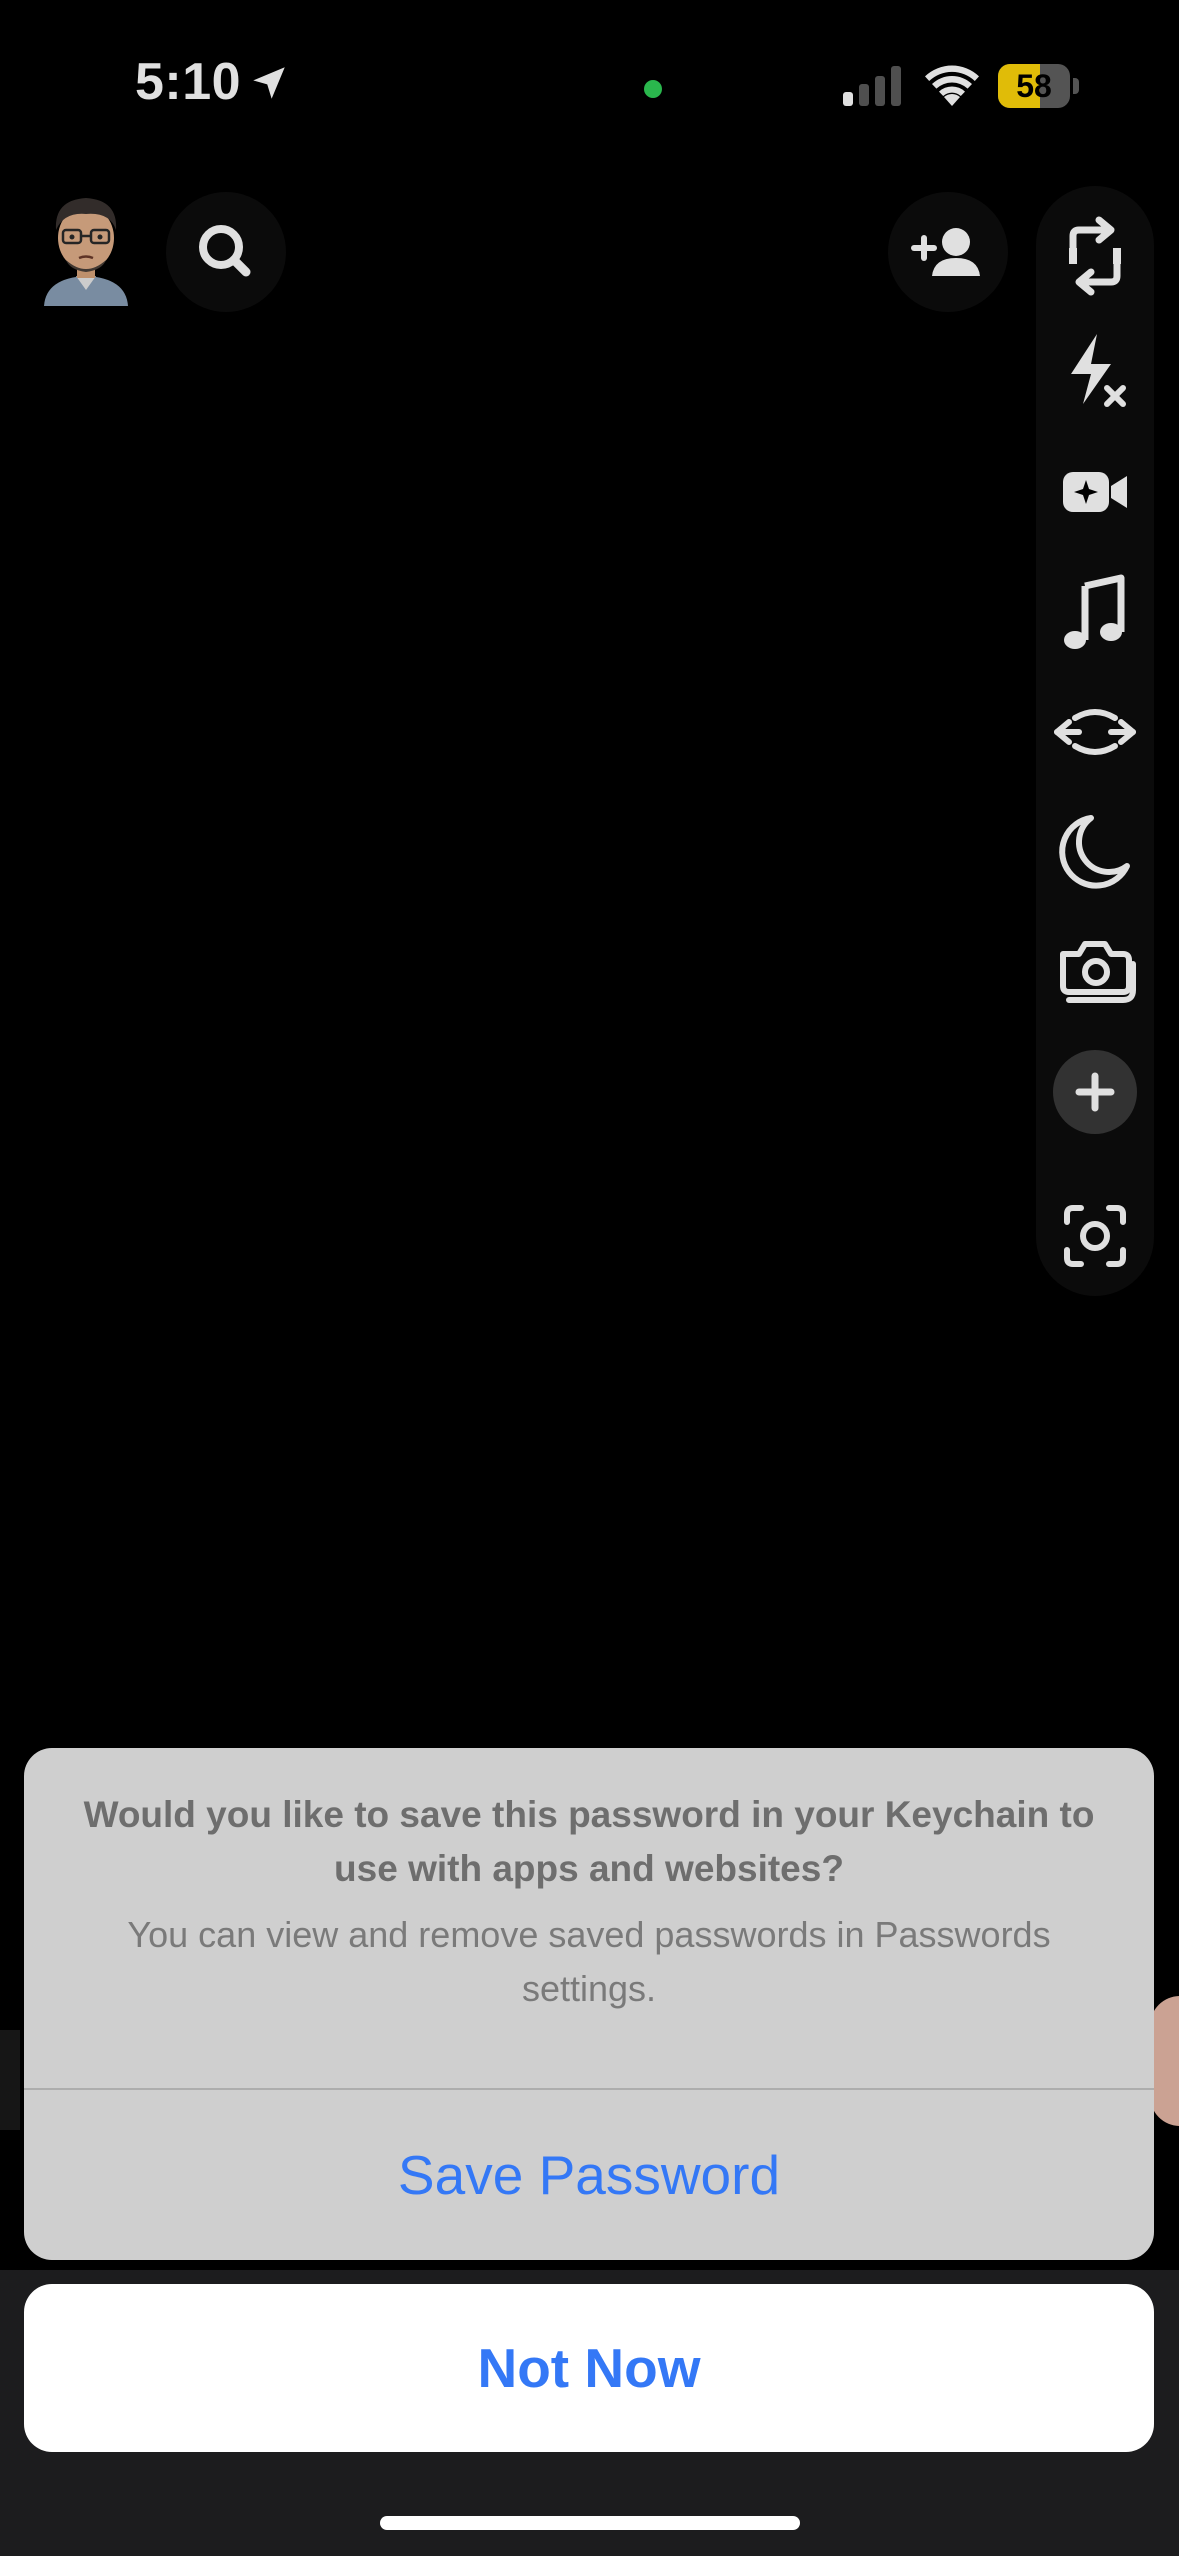 The height and width of the screenshot is (2556, 1179). Describe the element at coordinates (589, 2368) in the screenshot. I see `not-now-button: Not Now` at that location.